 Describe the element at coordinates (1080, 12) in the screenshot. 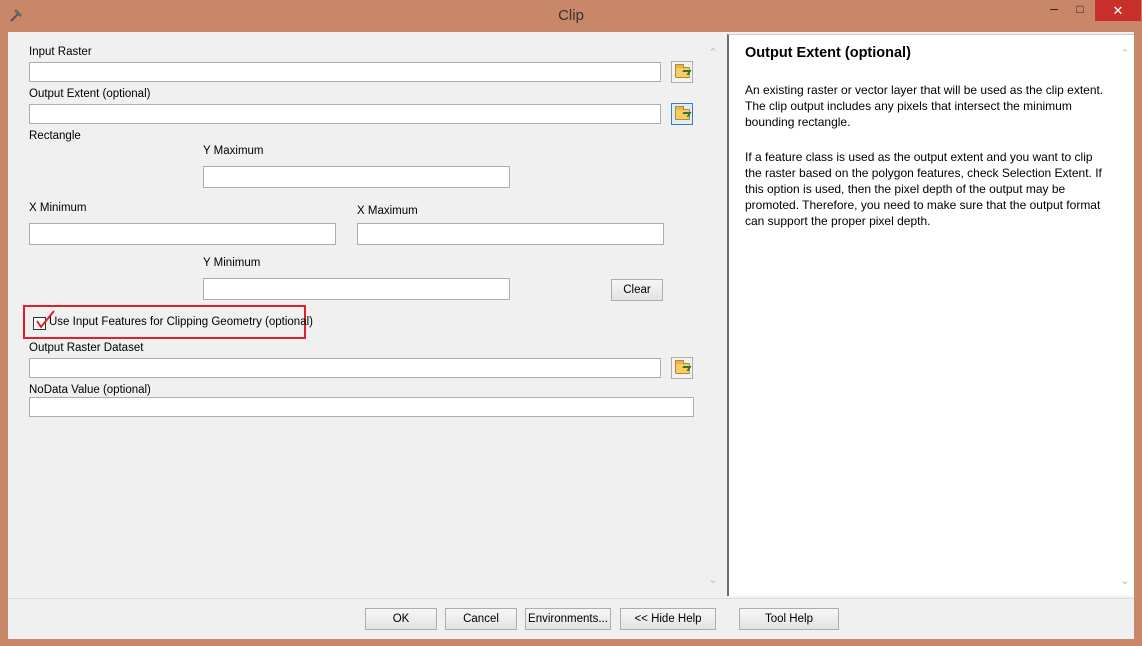

I see `maximize-button: □` at that location.